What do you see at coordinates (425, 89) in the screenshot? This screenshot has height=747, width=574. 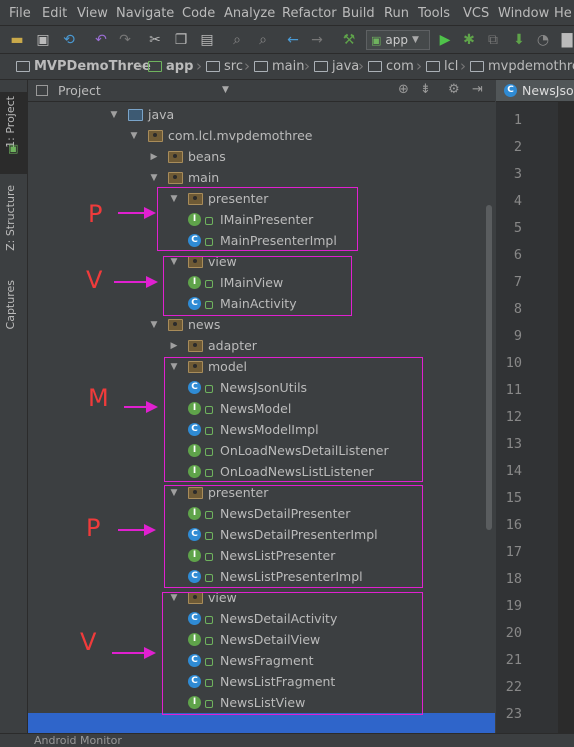 I see `collapse-all-icon: ⇟` at bounding box center [425, 89].